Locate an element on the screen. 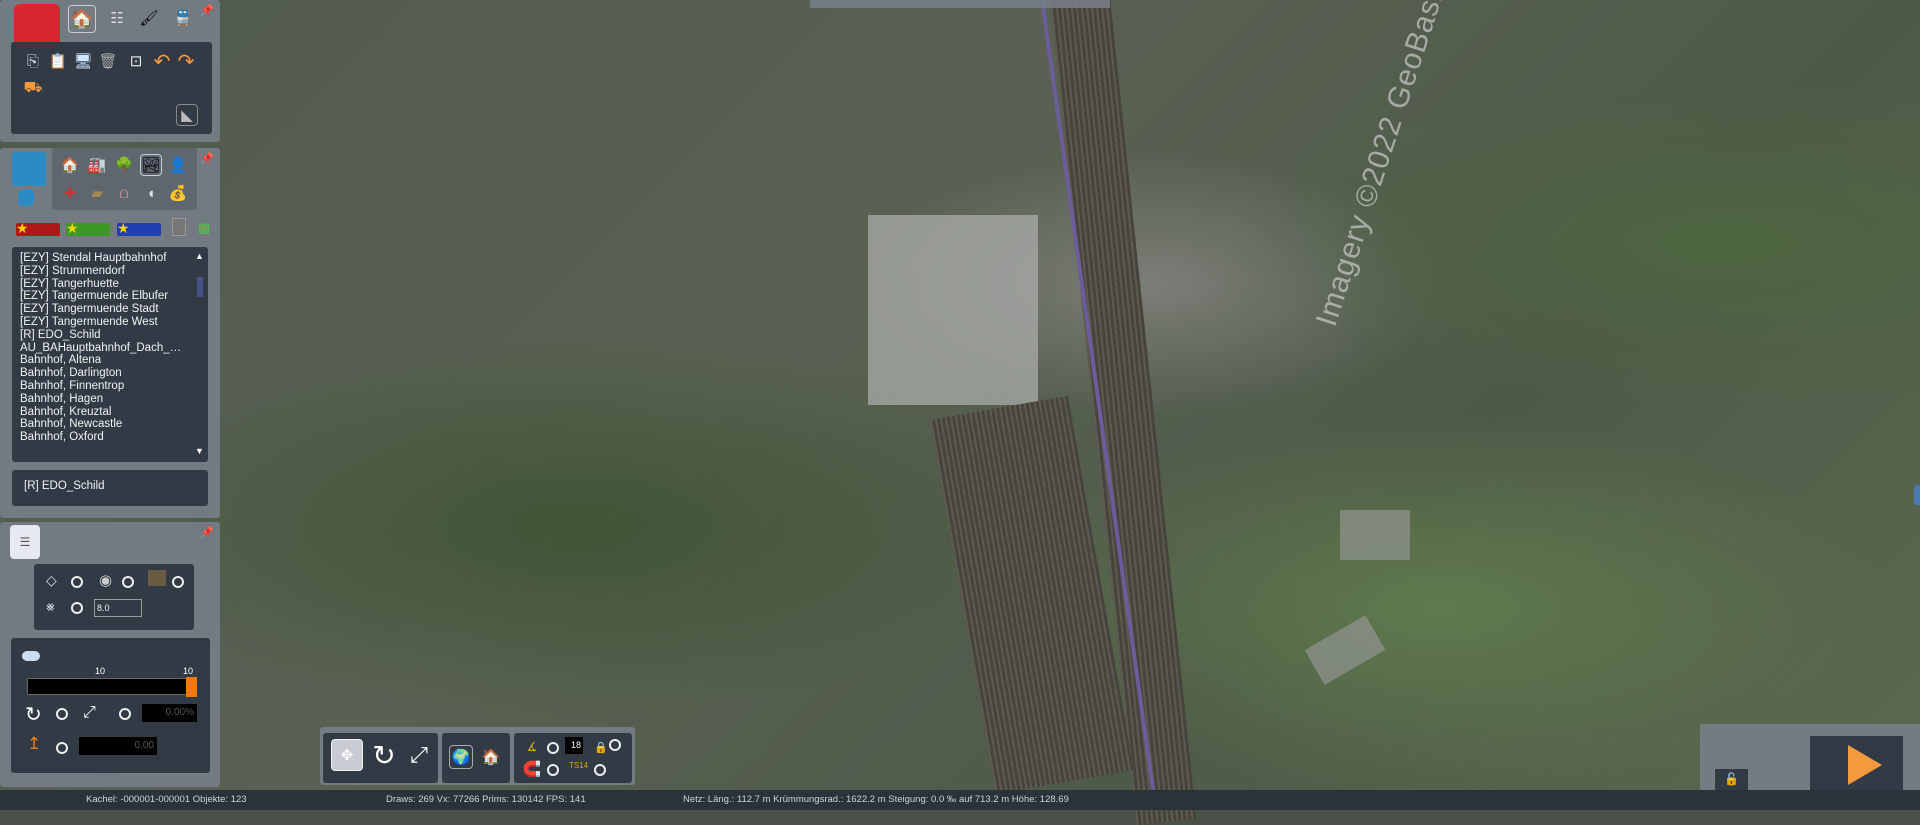  height-offset-field: 0.00 is located at coordinates (118, 746).